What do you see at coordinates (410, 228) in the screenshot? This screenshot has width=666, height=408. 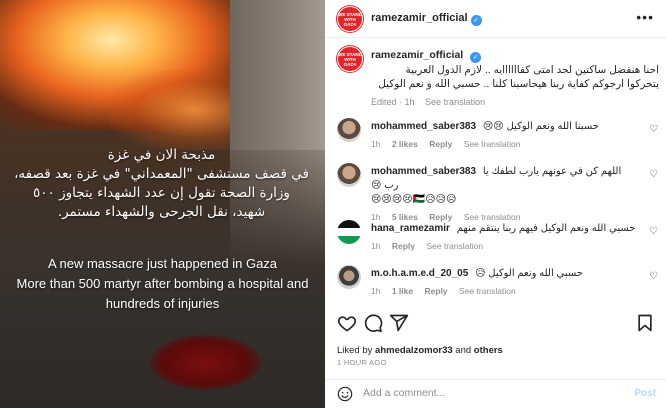 I see `comment-username: hana_ramezamir` at bounding box center [410, 228].